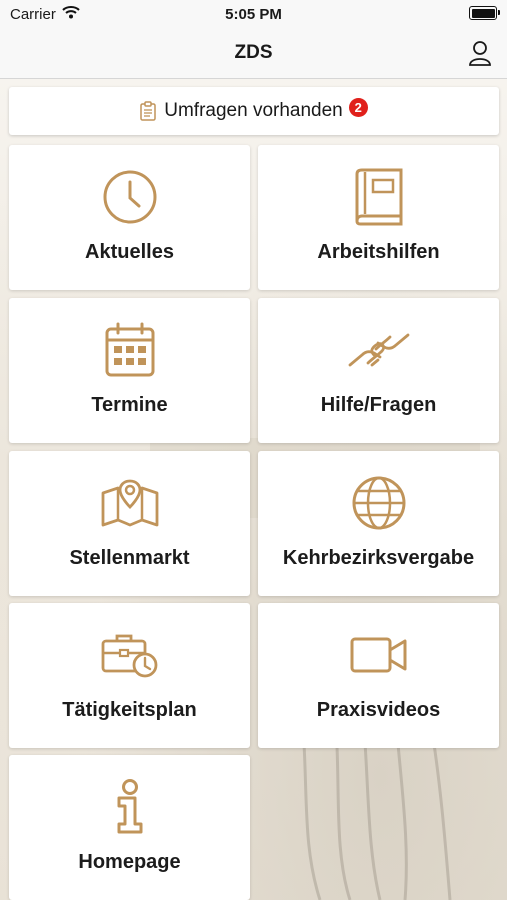  I want to click on clock-icon, so click(129, 197).